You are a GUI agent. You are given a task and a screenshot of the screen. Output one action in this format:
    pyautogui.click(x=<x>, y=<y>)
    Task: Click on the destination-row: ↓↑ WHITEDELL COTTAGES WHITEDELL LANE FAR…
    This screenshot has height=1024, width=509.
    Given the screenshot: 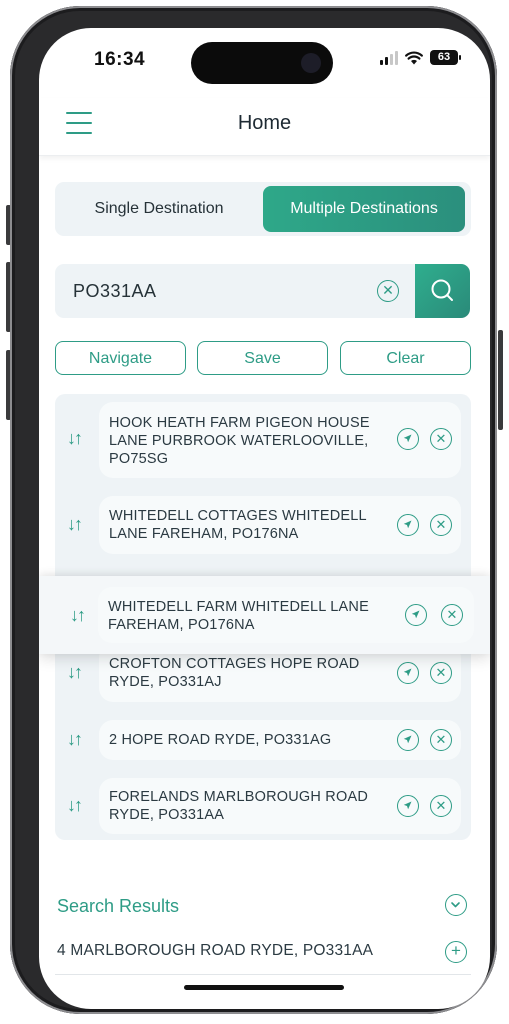 What is the action you would take?
    pyautogui.click(x=263, y=525)
    